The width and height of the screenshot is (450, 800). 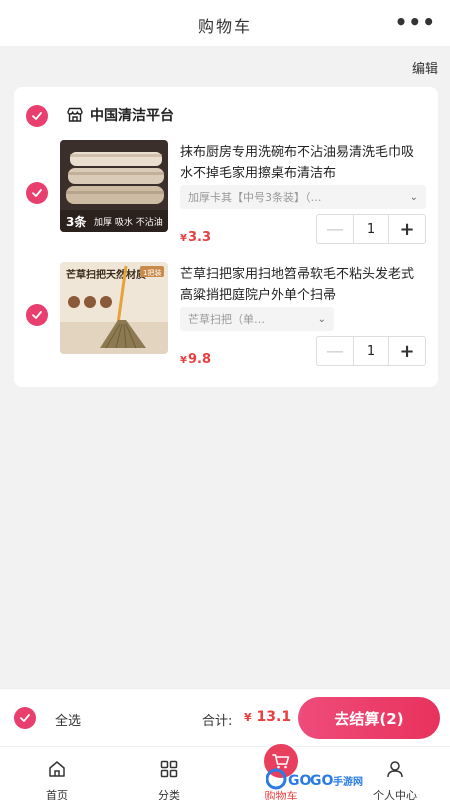 I want to click on checkout-button: 去结算(2), so click(x=369, y=718).